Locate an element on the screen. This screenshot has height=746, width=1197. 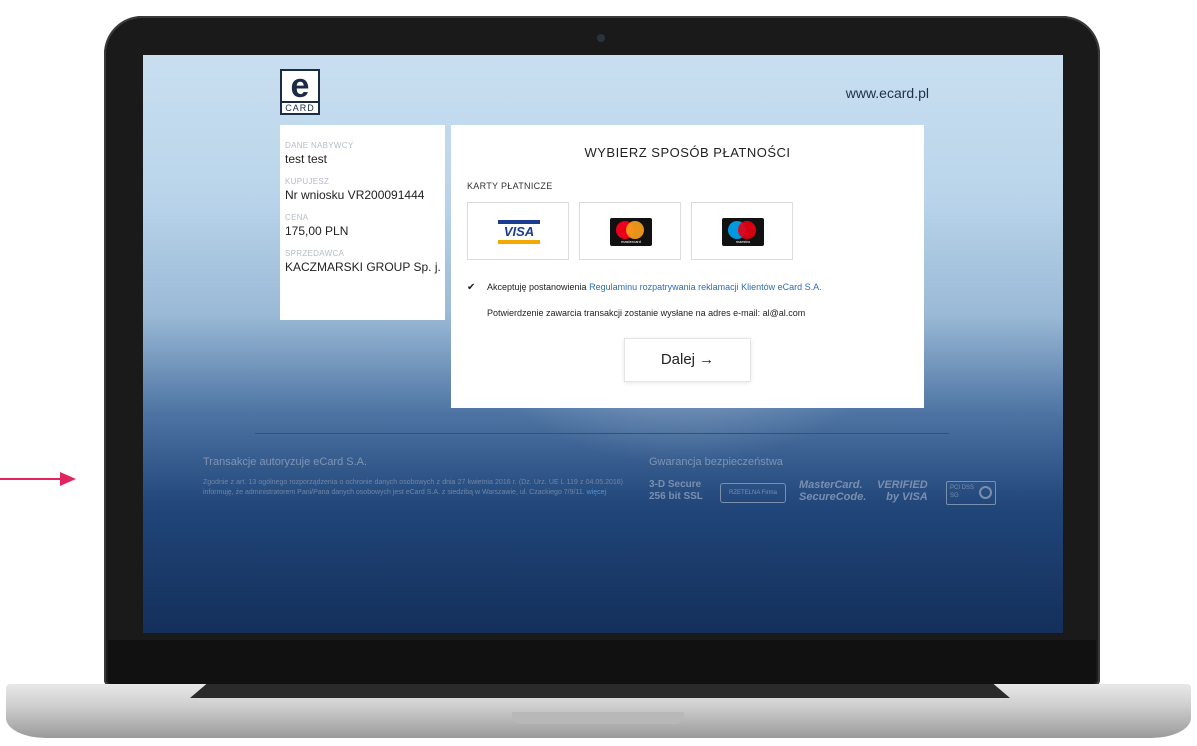
price-value: 175,00 PLN is located at coordinates (317, 231).